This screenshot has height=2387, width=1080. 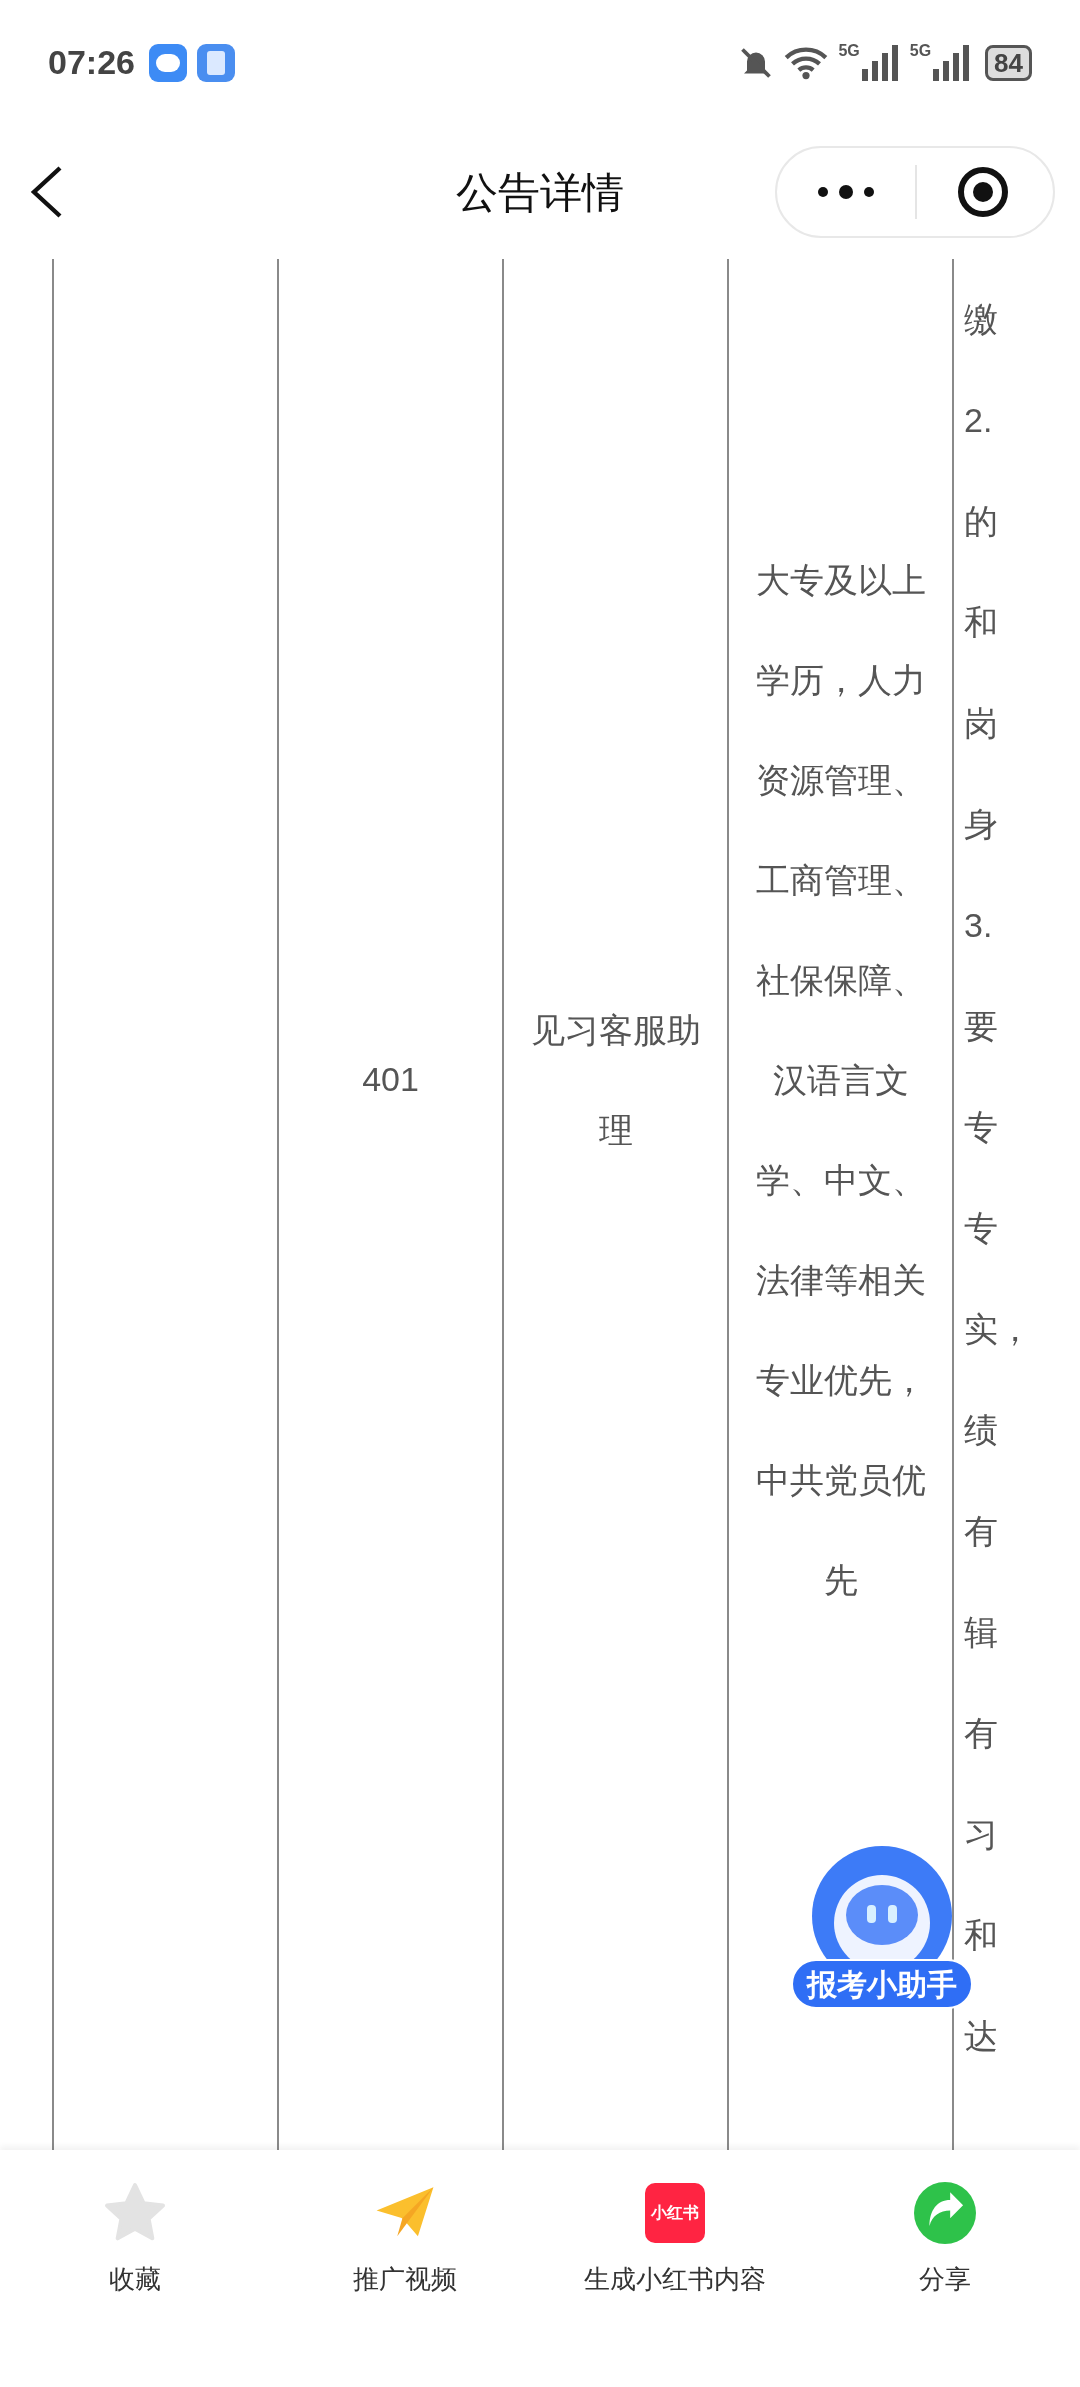 I want to click on battery-indicator: 84, so click(x=1008, y=62).